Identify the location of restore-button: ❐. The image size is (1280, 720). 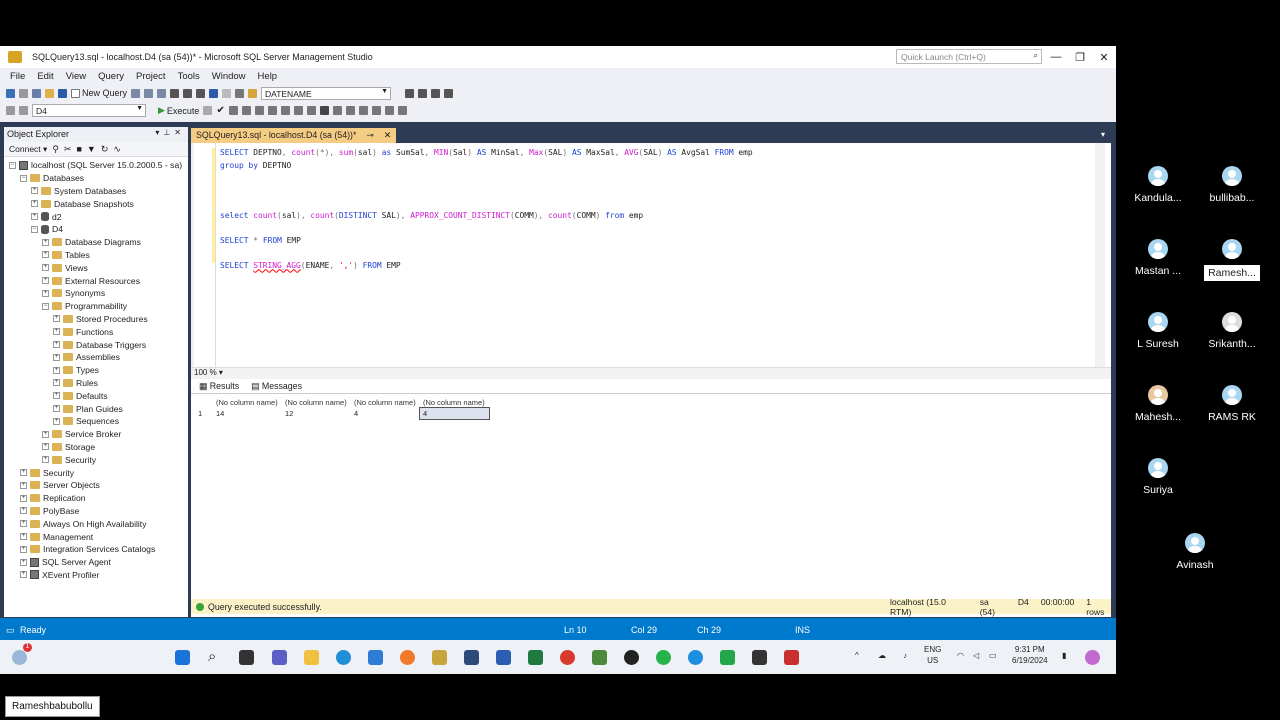
(1080, 57).